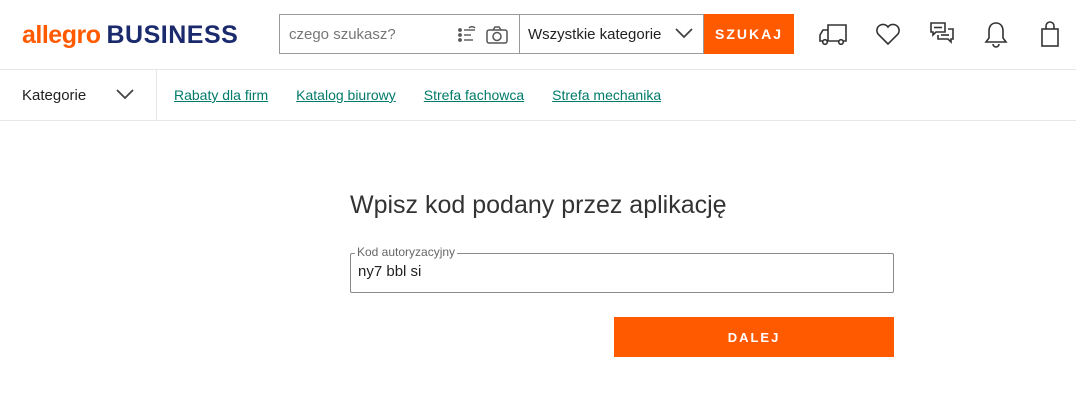  What do you see at coordinates (389, 271) in the screenshot?
I see `auth-code-input: ny7 bbl si` at bounding box center [389, 271].